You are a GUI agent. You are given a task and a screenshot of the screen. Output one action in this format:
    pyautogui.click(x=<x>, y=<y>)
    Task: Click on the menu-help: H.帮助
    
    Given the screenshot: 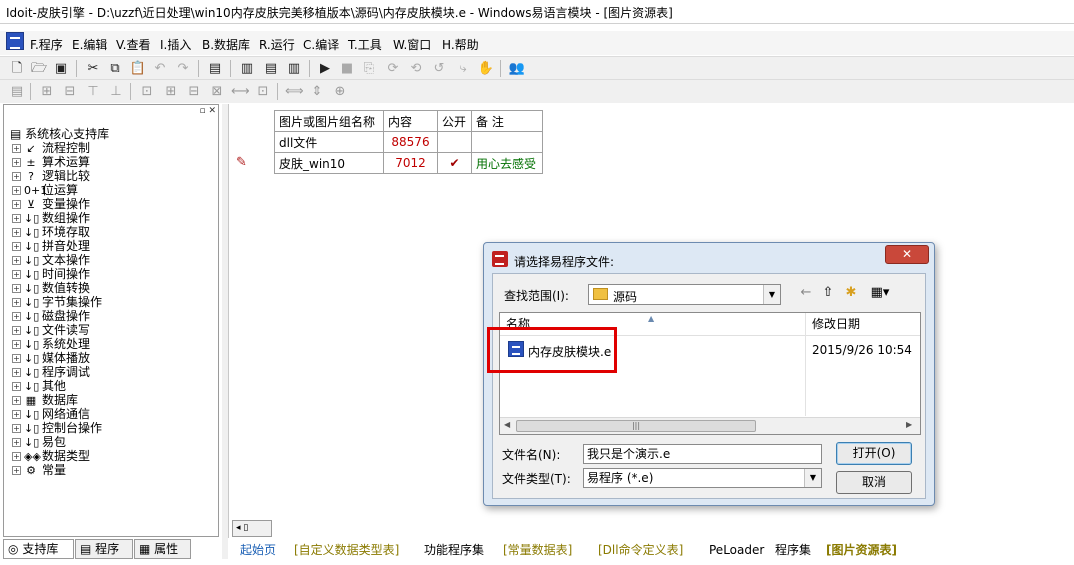 What is the action you would take?
    pyautogui.click(x=460, y=44)
    